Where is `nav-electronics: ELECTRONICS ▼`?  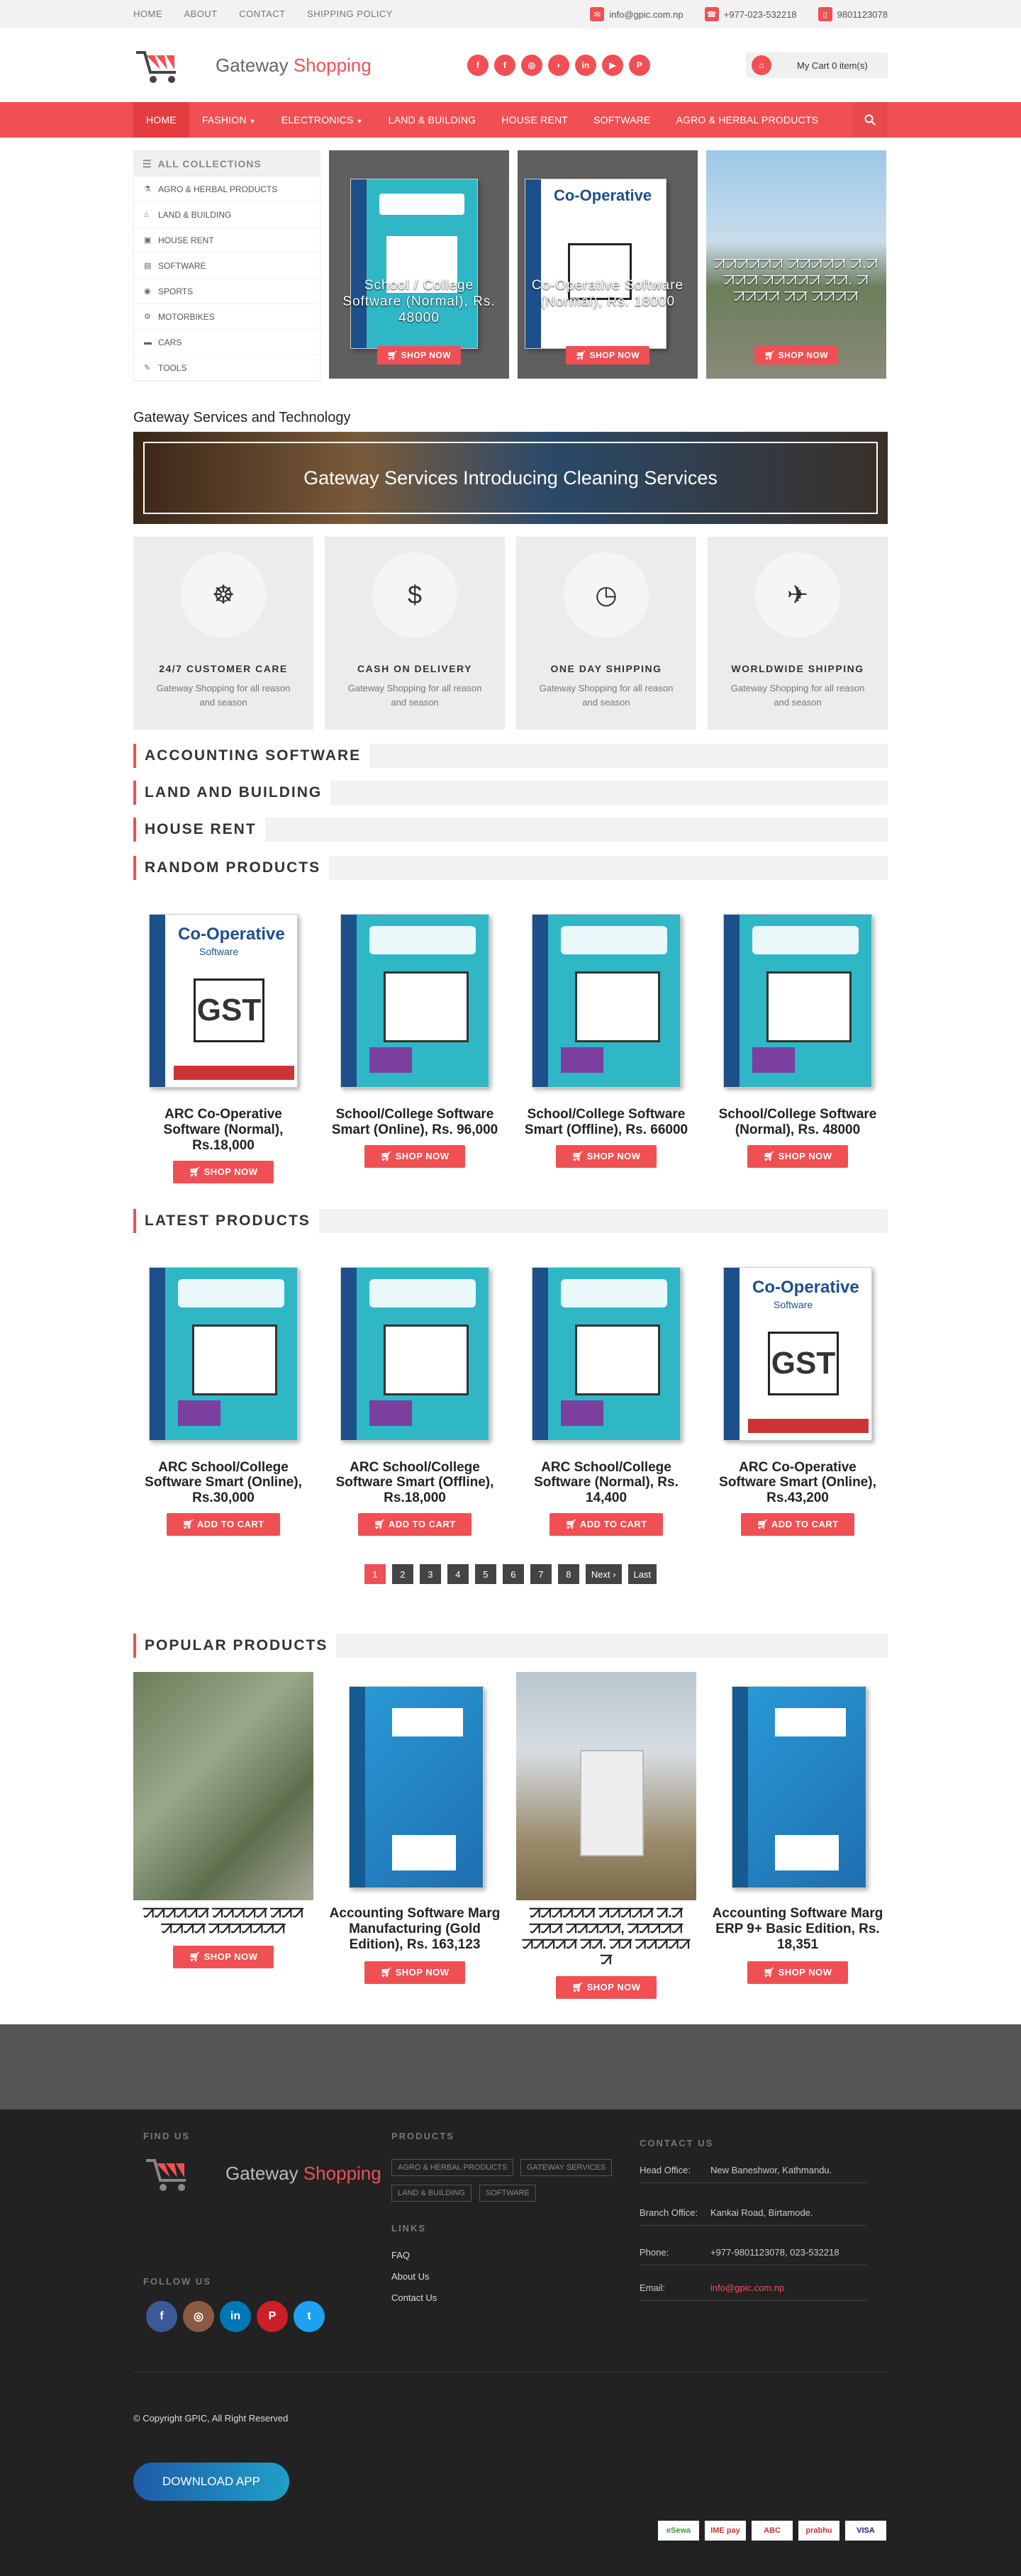
nav-electronics: ELECTRONICS ▼ is located at coordinates (322, 120).